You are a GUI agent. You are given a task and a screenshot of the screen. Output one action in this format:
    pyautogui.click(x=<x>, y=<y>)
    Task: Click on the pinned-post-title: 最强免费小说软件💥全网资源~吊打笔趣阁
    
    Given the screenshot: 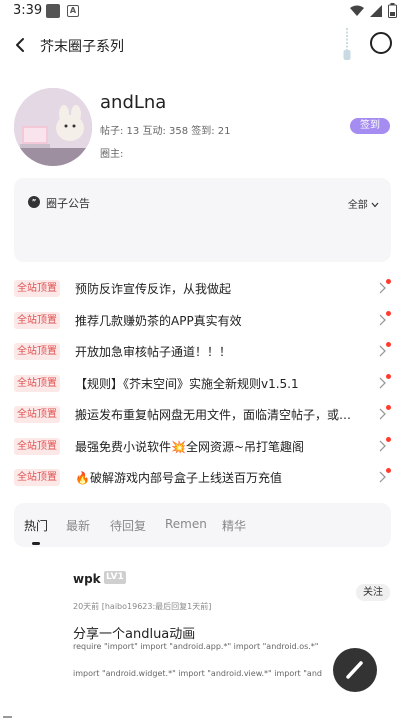 What is the action you would take?
    pyautogui.click(x=189, y=446)
    